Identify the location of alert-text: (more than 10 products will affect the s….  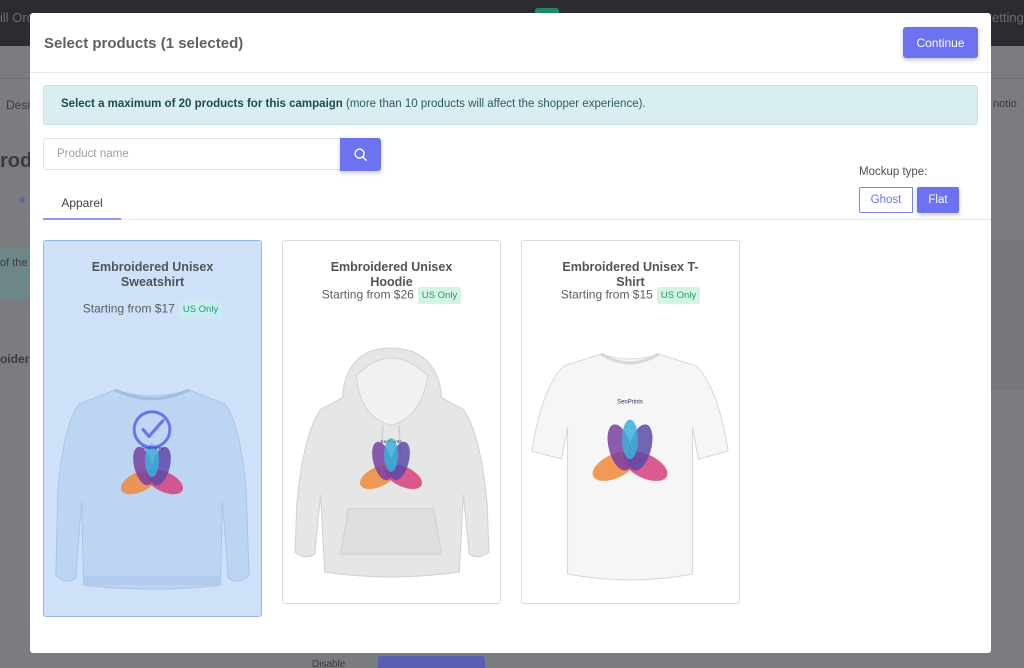
(494, 104).